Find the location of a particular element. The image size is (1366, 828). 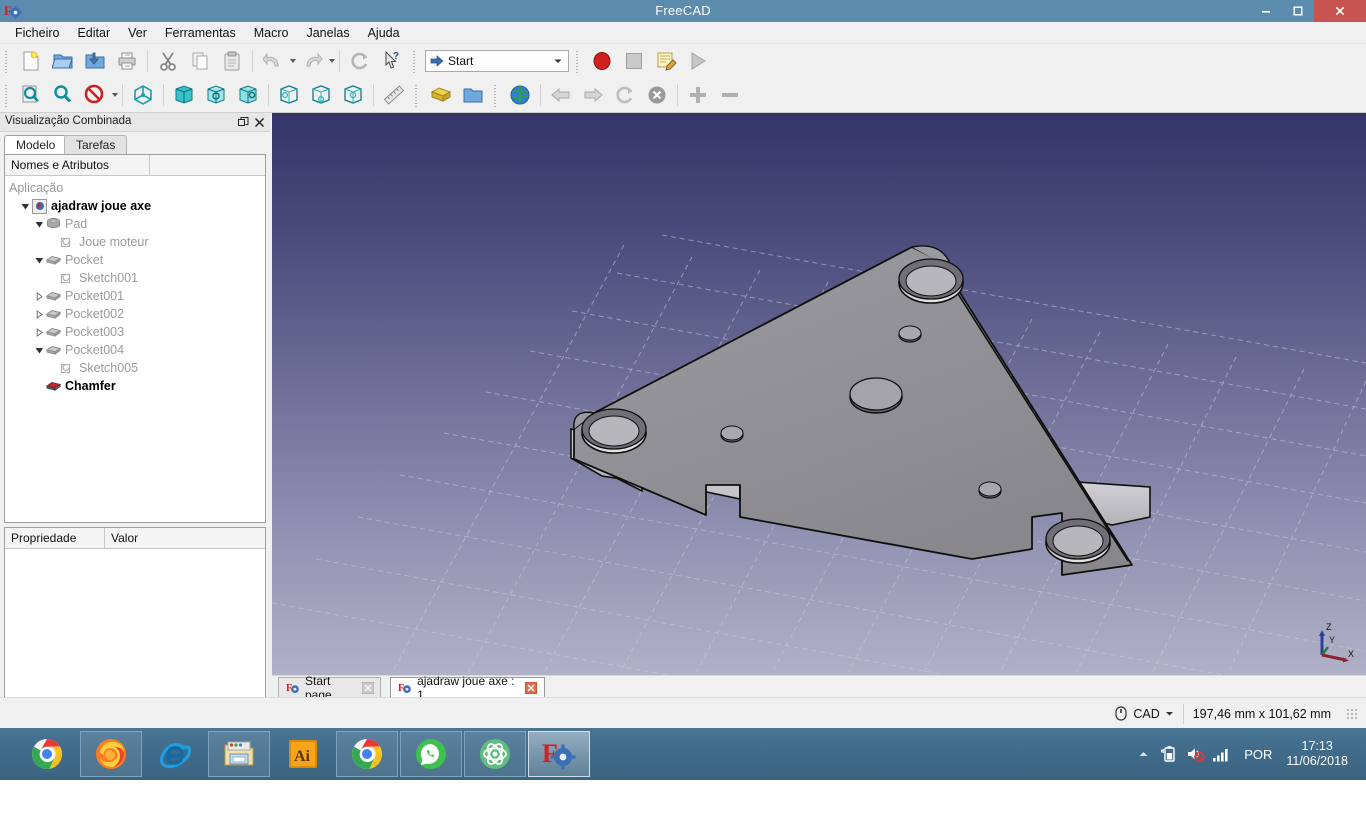

taskbar-illustrator: Ai is located at coordinates (303, 754).